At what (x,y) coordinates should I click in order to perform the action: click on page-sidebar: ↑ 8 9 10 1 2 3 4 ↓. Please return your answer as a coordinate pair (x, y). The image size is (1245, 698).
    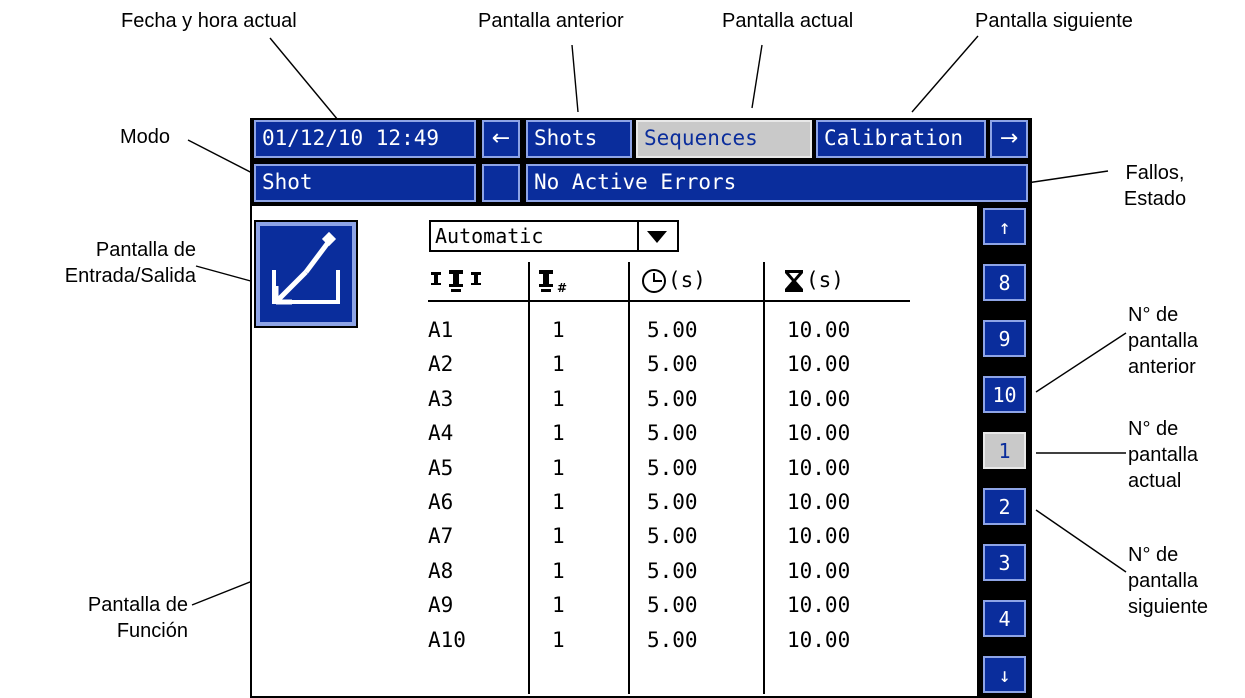
    Looking at the image, I should click on (1004, 452).